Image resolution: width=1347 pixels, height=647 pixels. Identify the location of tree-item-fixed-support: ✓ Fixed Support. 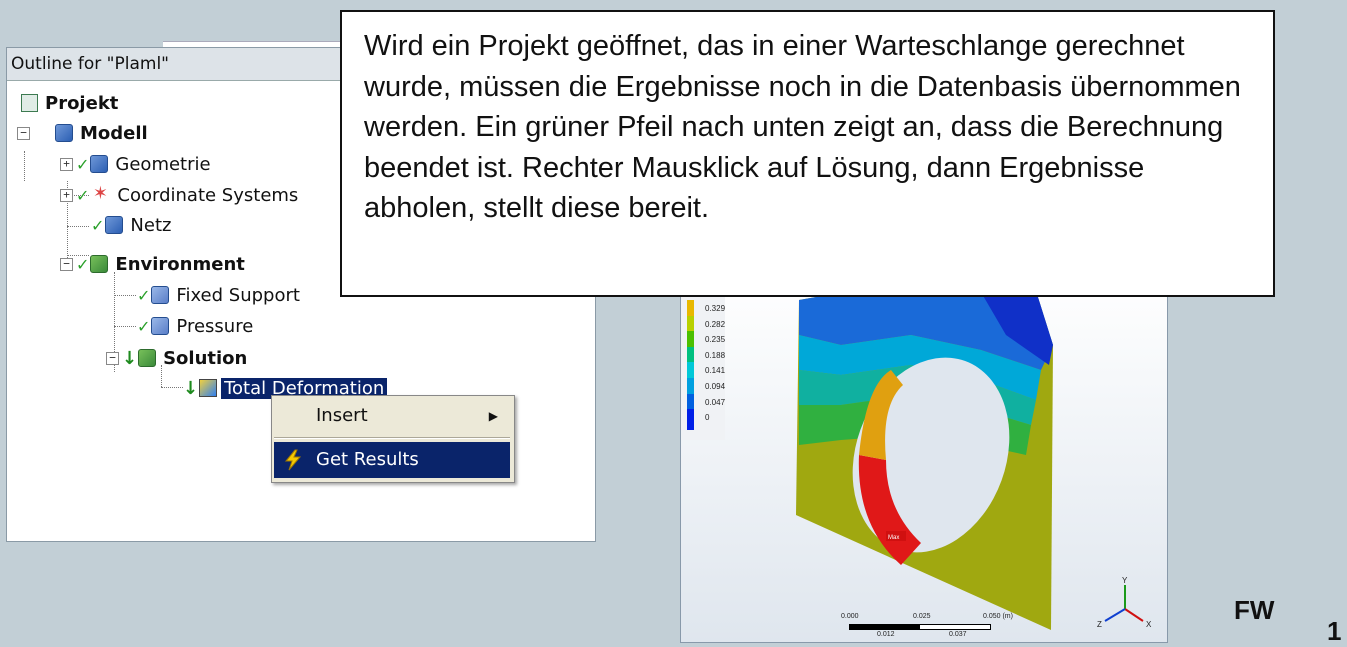
(220, 295).